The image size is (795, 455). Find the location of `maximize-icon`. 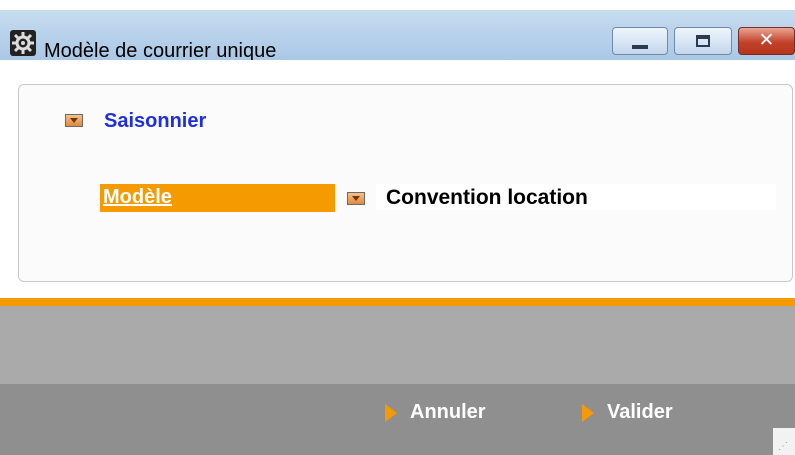

maximize-icon is located at coordinates (703, 41).